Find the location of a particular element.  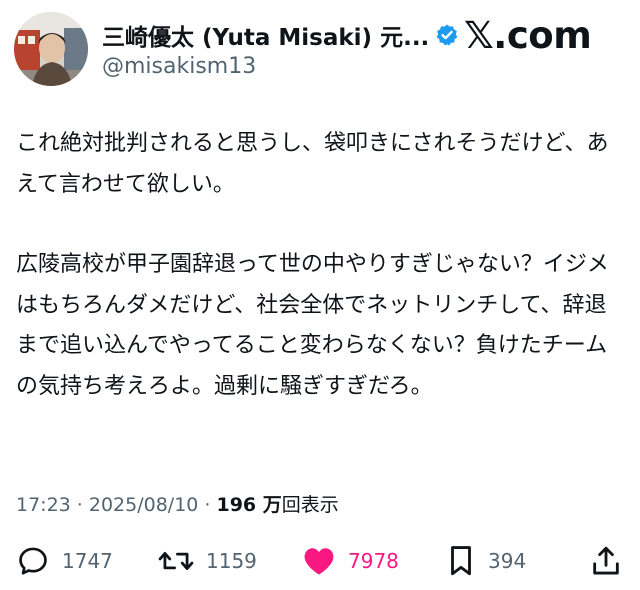

tweet-meta: 17:23 · 2025/08/10 · 196 万 回表示 is located at coordinates (177, 503).